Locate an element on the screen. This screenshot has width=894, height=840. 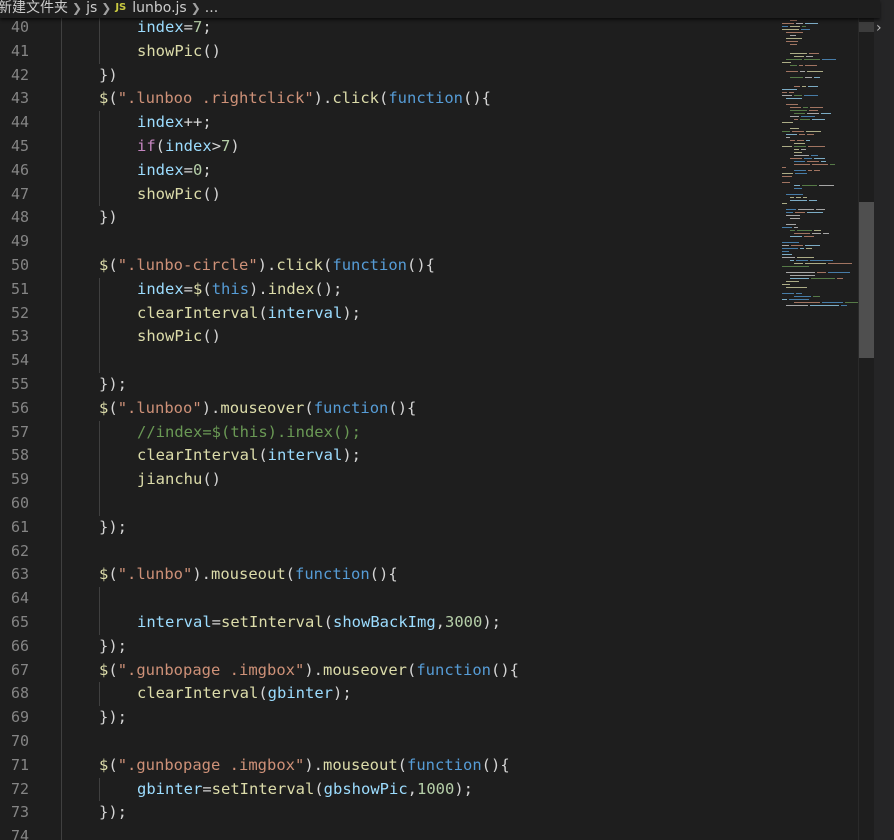
code-line: 53 showPic() is located at coordinates (390, 337).